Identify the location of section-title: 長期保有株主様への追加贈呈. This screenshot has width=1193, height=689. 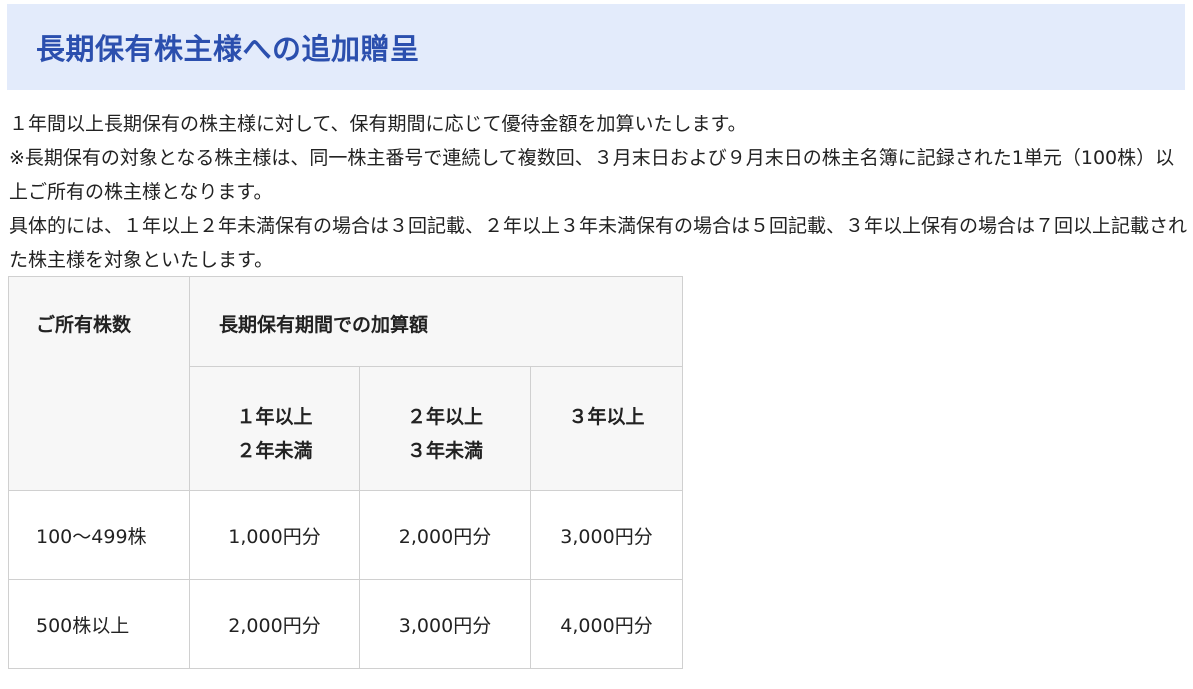
(228, 49).